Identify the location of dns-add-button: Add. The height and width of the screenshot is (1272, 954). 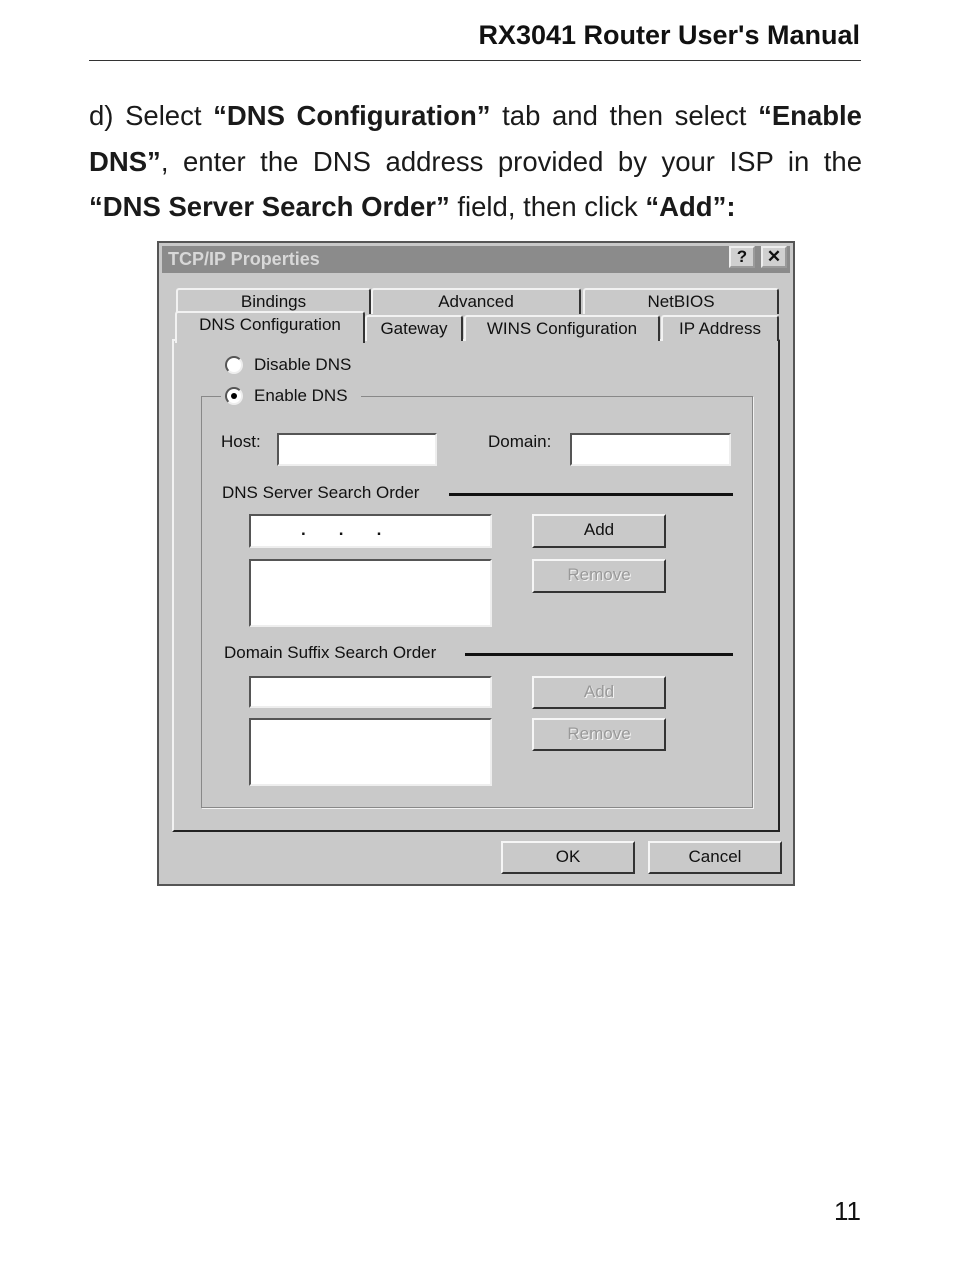
(599, 531).